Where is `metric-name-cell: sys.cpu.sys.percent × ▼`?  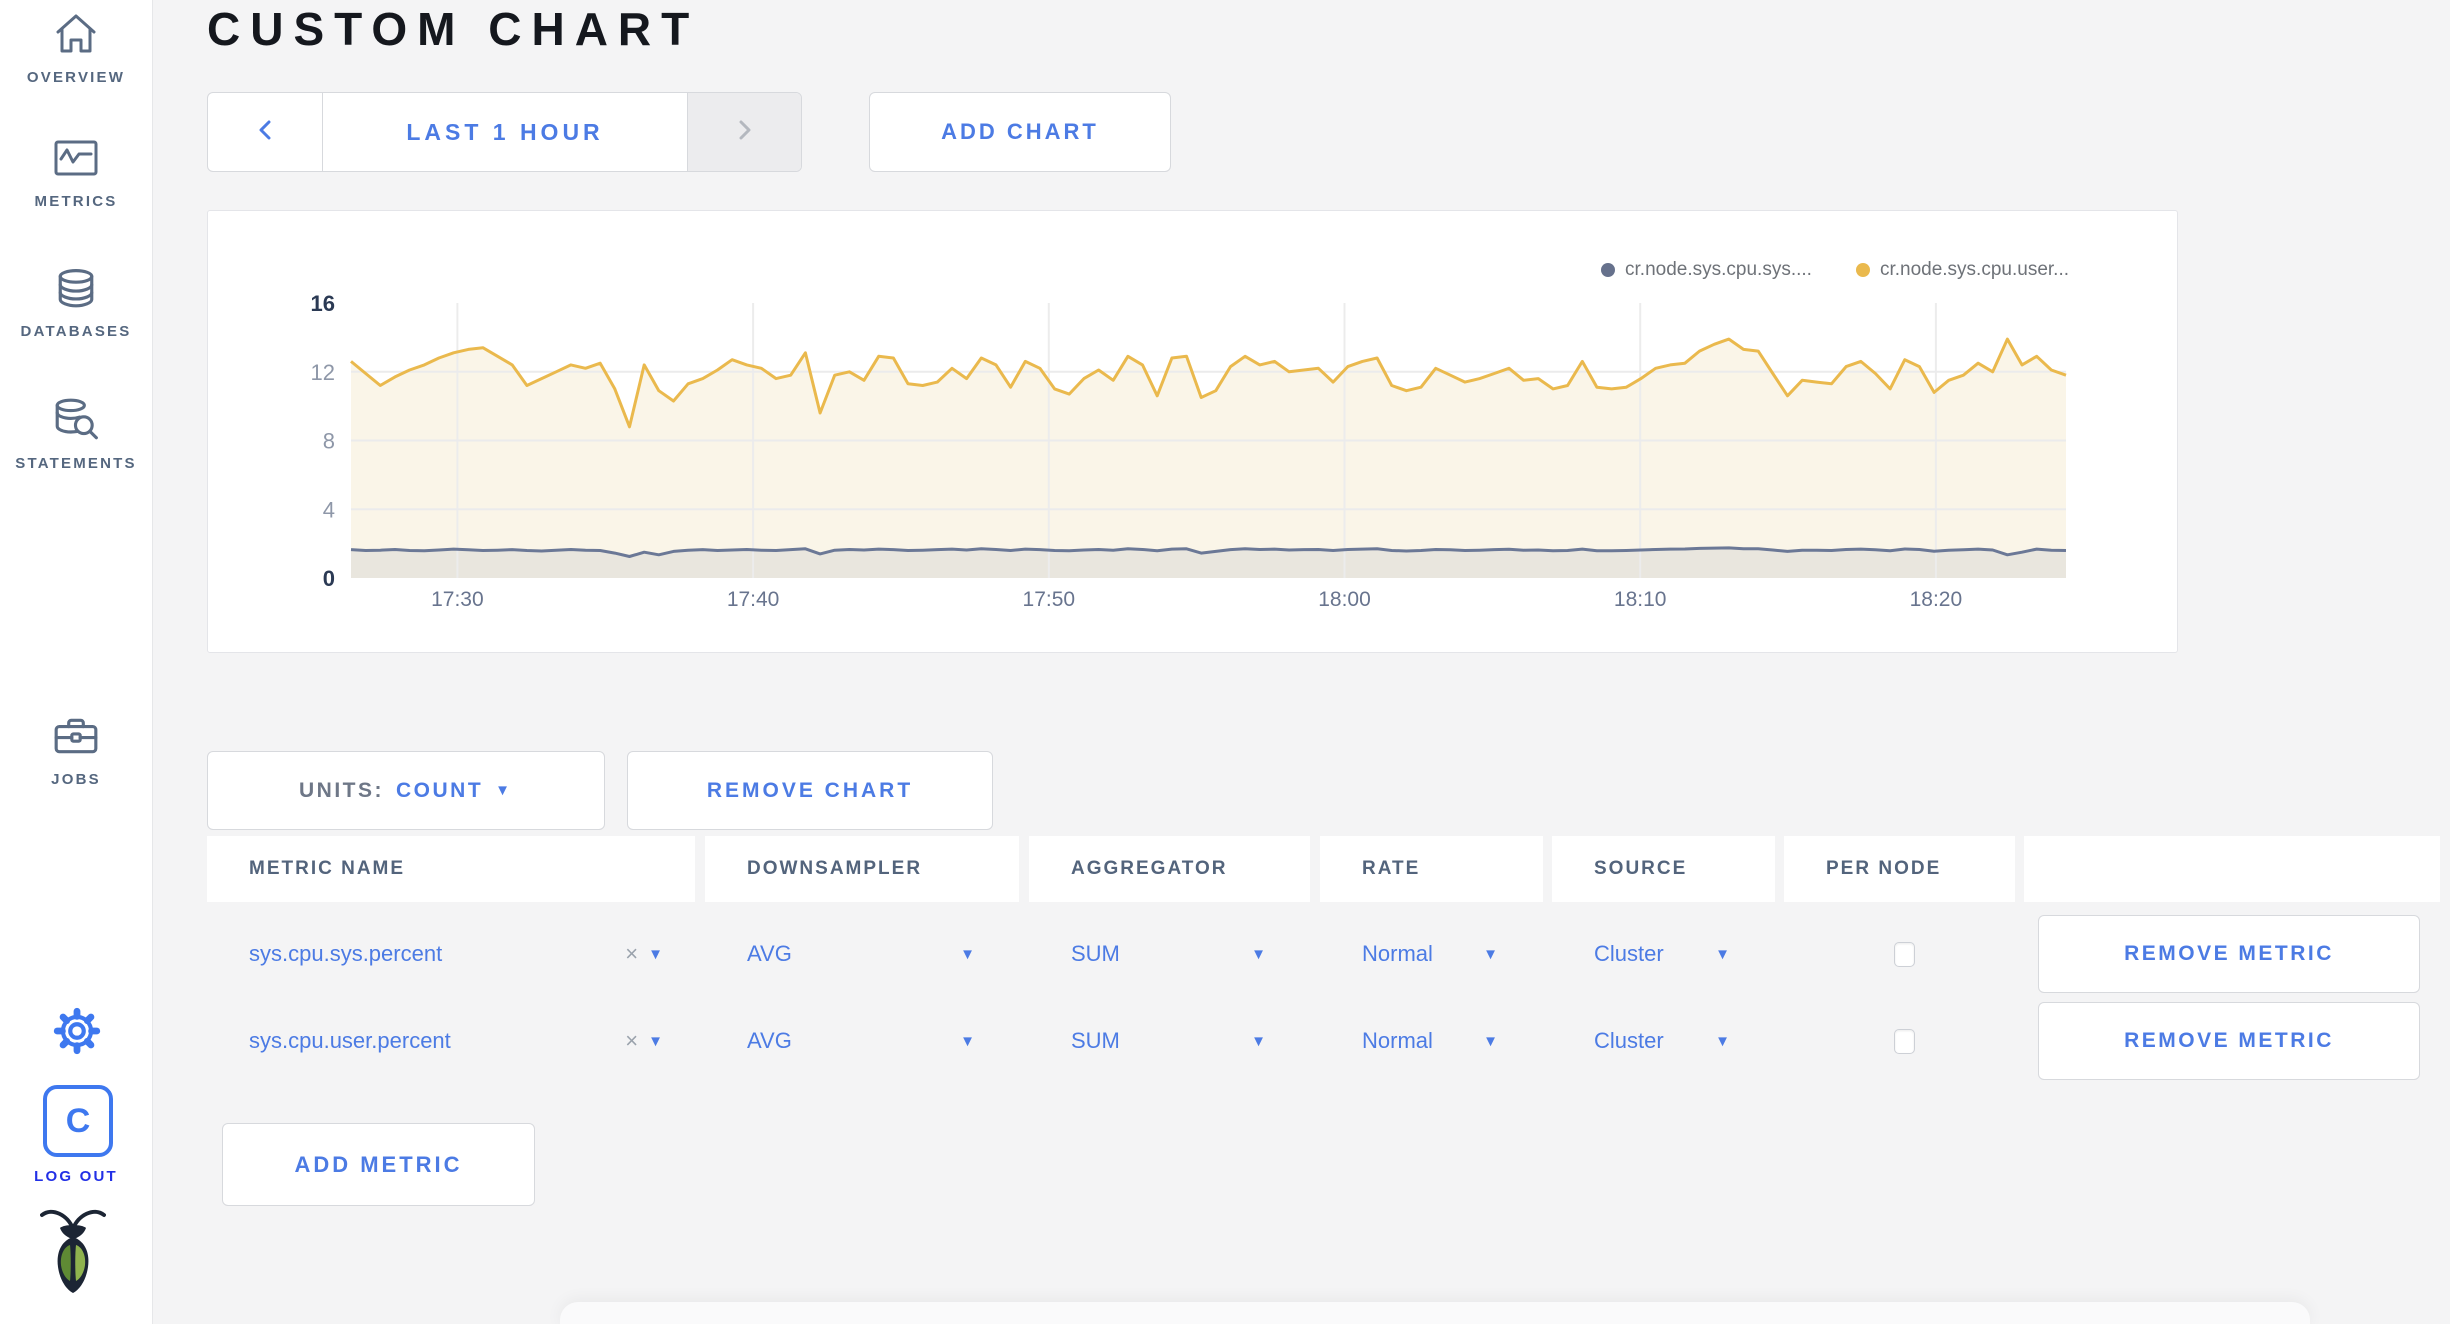
metric-name-cell: sys.cpu.sys.percent × ▼ is located at coordinates (456, 954).